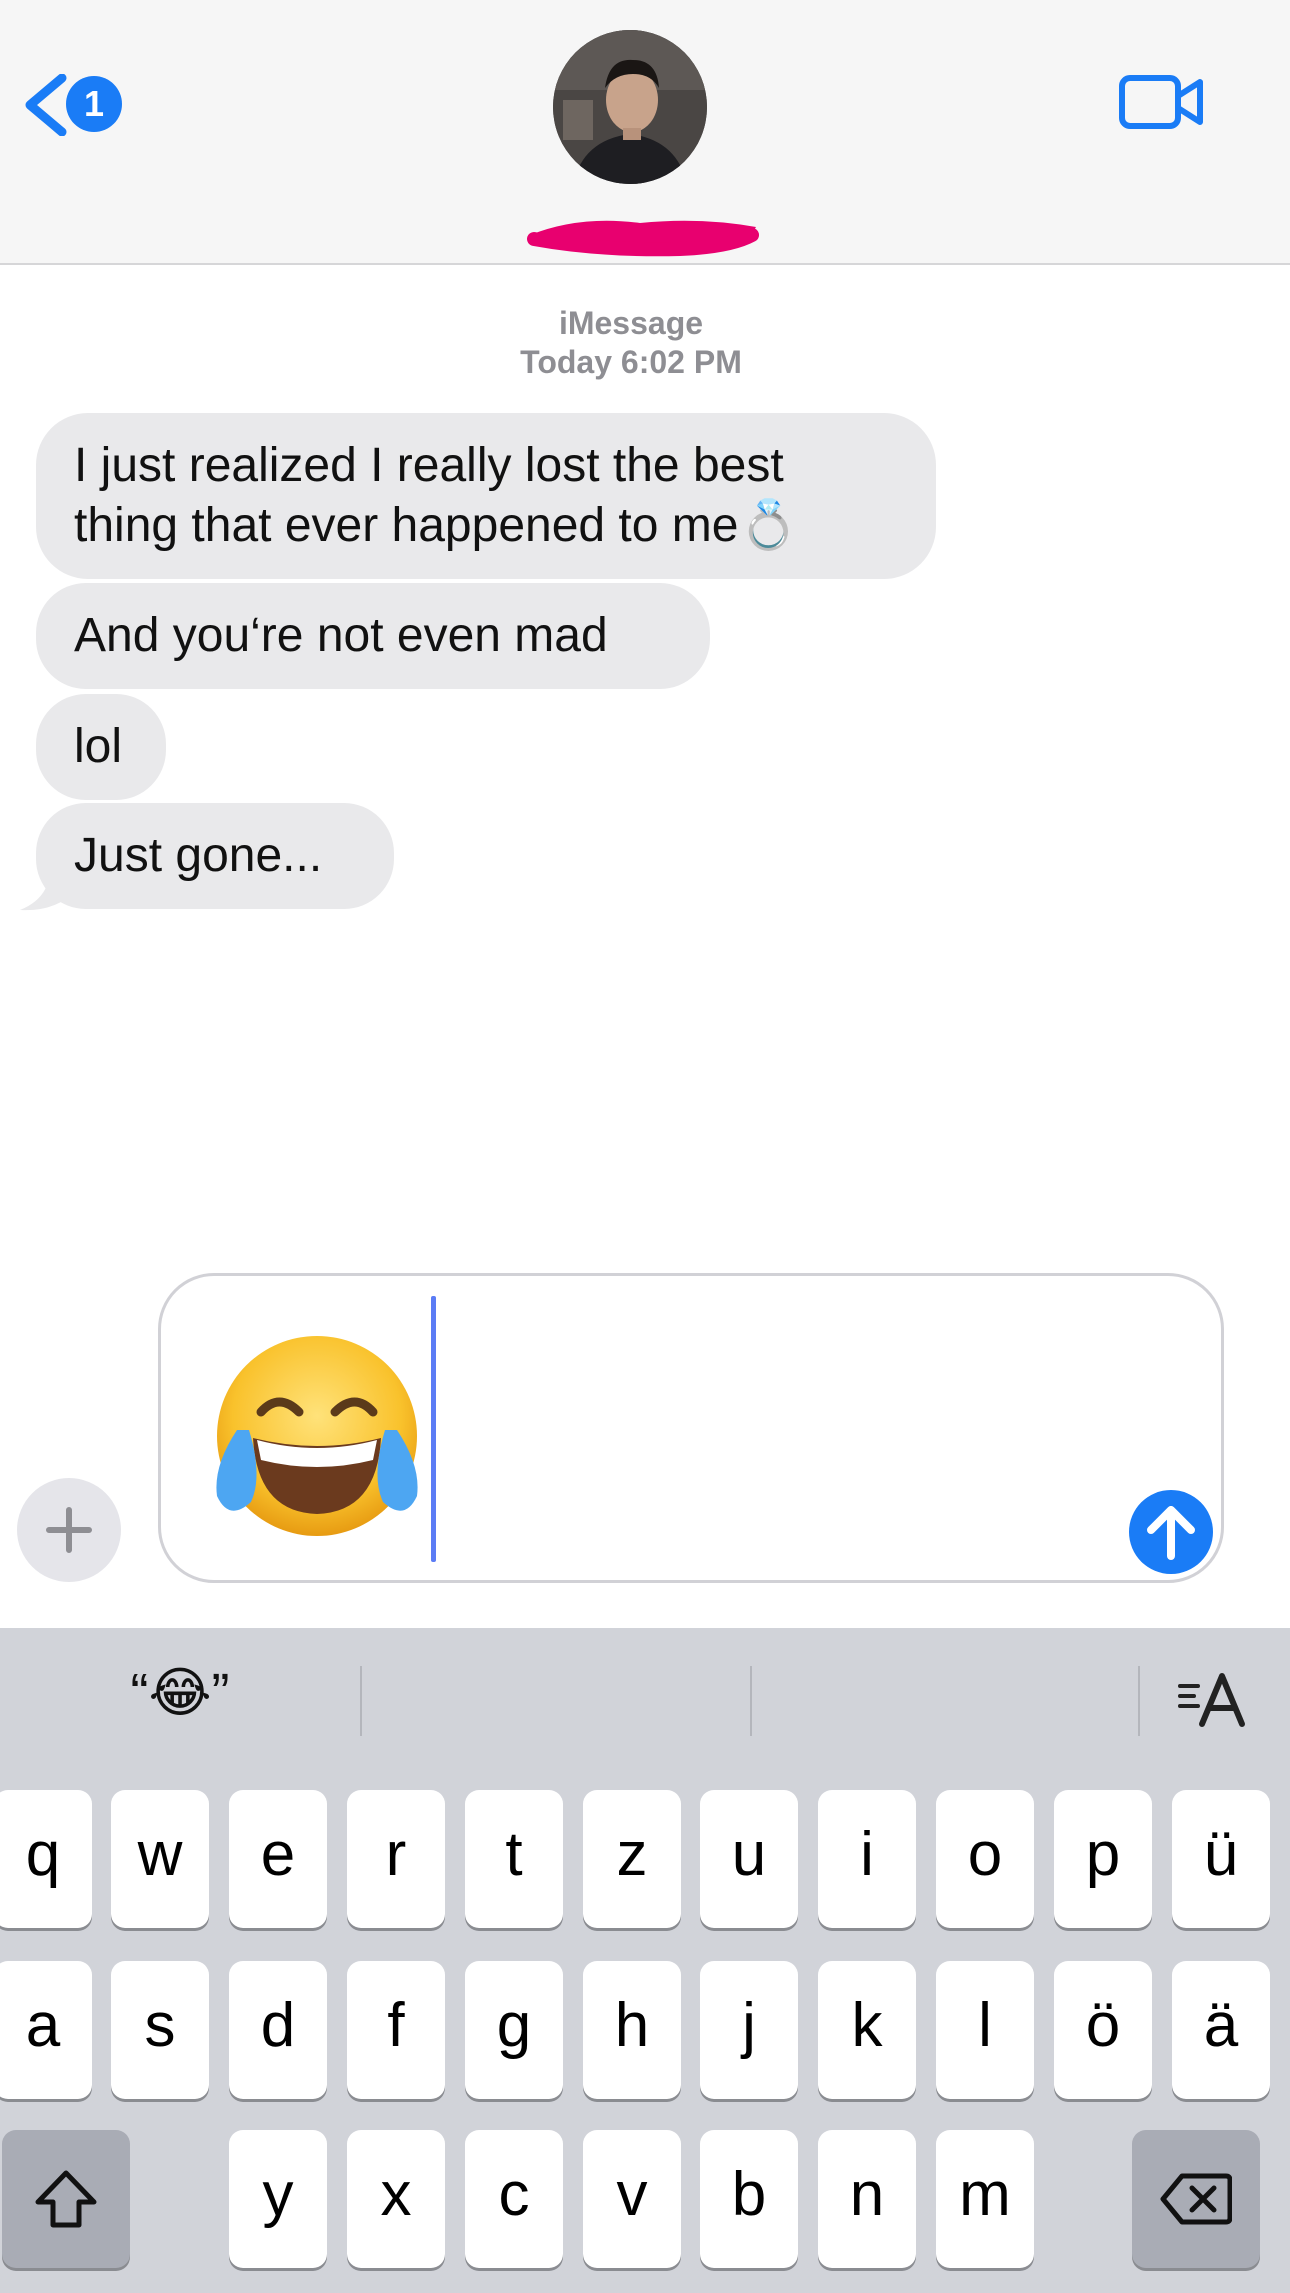 The width and height of the screenshot is (1290, 2293). What do you see at coordinates (514, 2030) in the screenshot?
I see `key: g` at bounding box center [514, 2030].